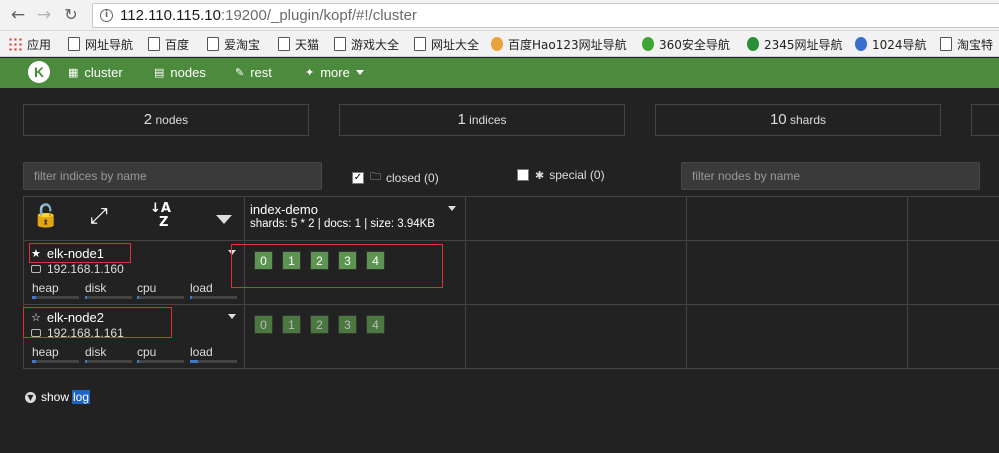 The image size is (999, 453). I want to click on special-checkbox: ✱ special (0), so click(561, 175).